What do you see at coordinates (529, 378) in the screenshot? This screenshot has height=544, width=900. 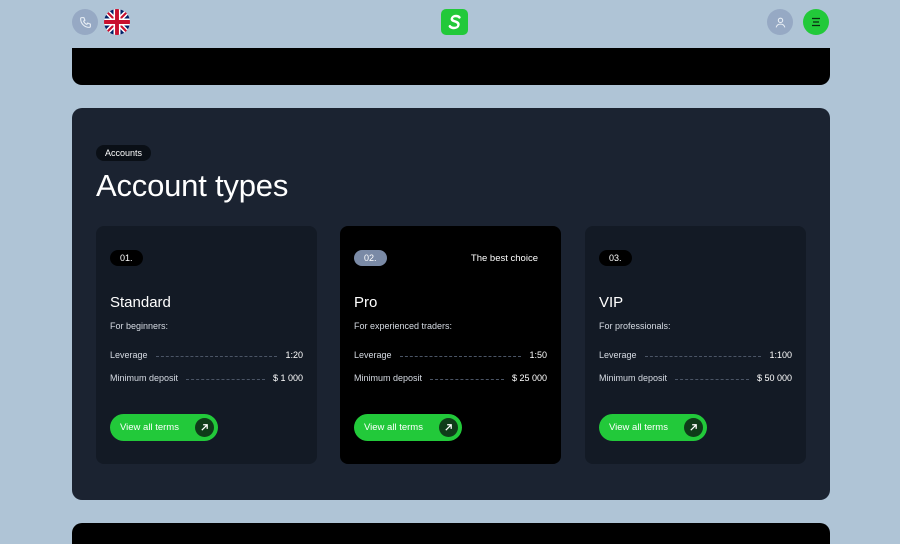 I see `row-value: $ 25 000` at bounding box center [529, 378].